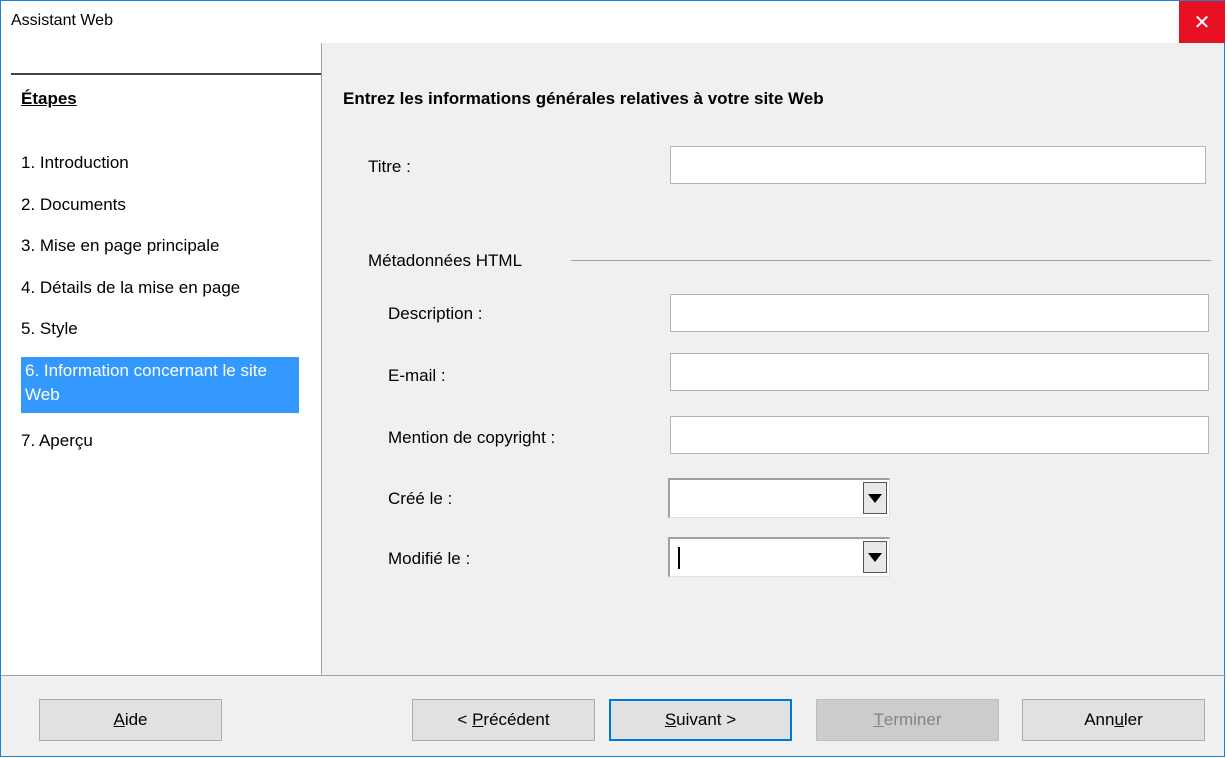 The width and height of the screenshot is (1227, 758). Describe the element at coordinates (161, 205) in the screenshot. I see `step-documents: 2. Documents` at that location.